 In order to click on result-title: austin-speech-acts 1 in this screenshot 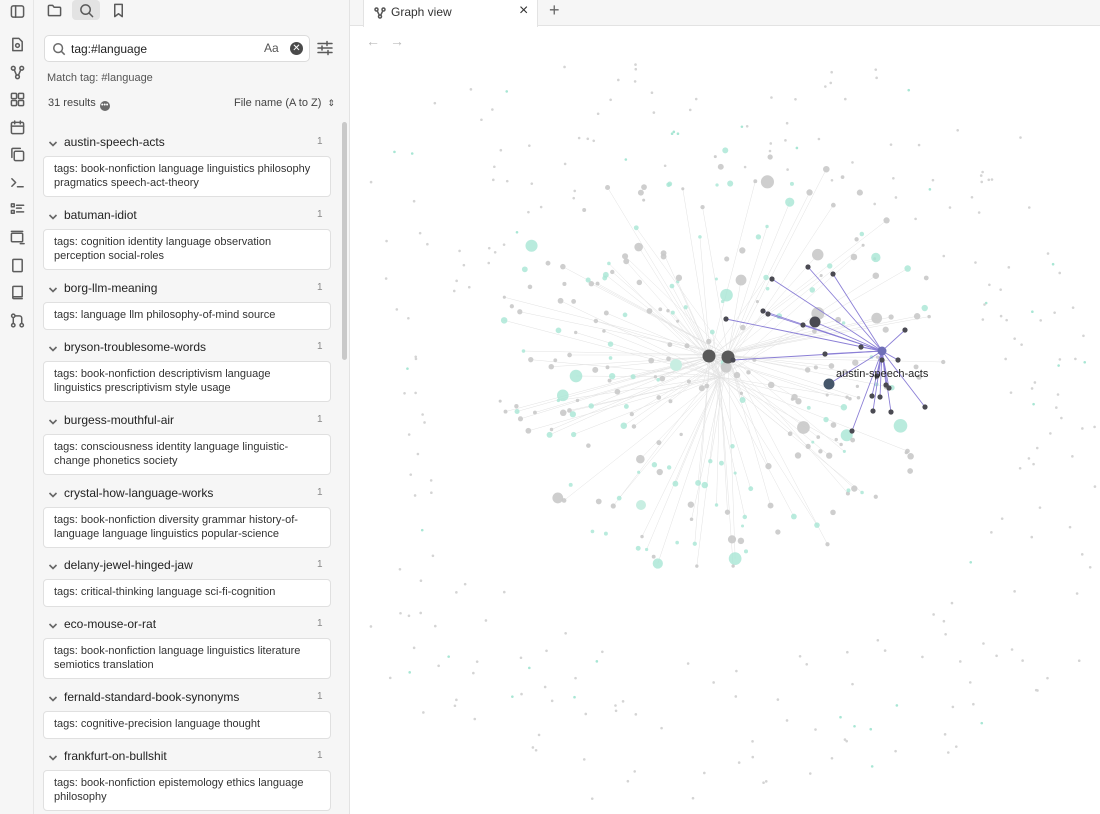, I will do `click(184, 142)`.